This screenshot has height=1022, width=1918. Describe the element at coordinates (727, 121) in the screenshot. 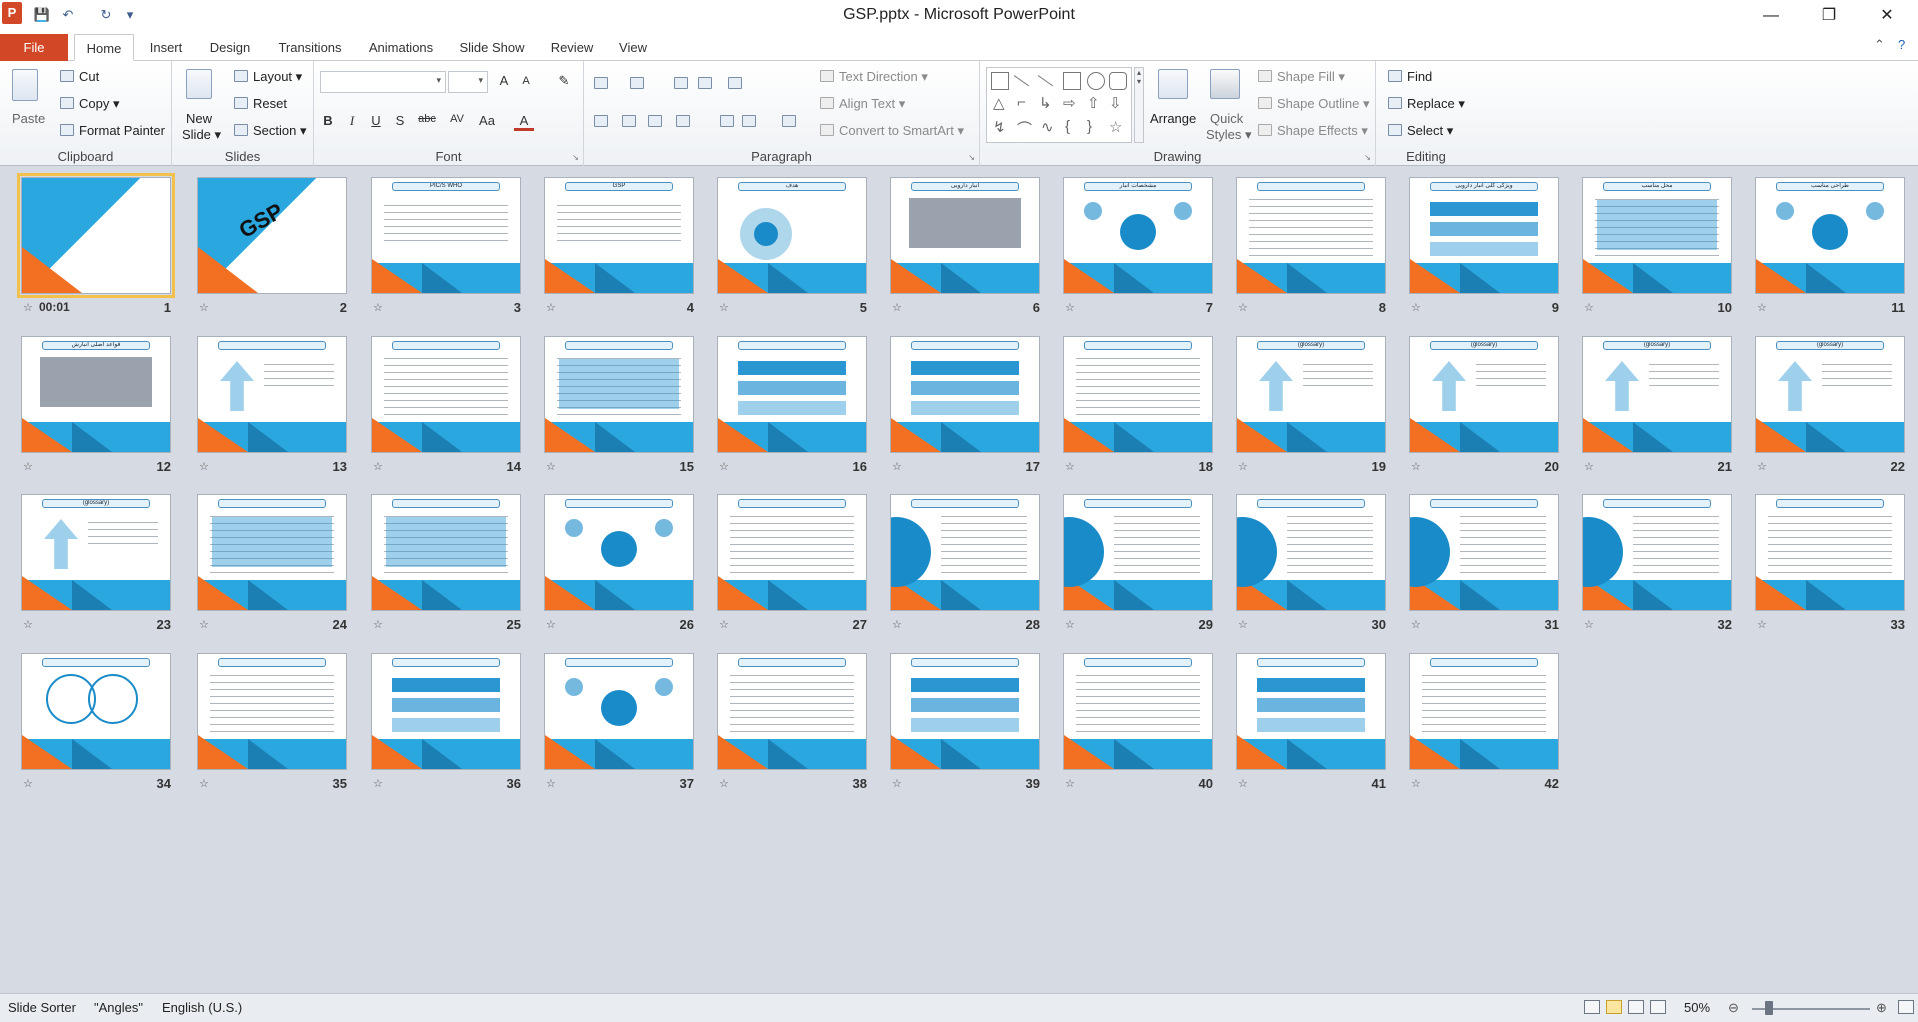

I see `rtl-icon` at that location.